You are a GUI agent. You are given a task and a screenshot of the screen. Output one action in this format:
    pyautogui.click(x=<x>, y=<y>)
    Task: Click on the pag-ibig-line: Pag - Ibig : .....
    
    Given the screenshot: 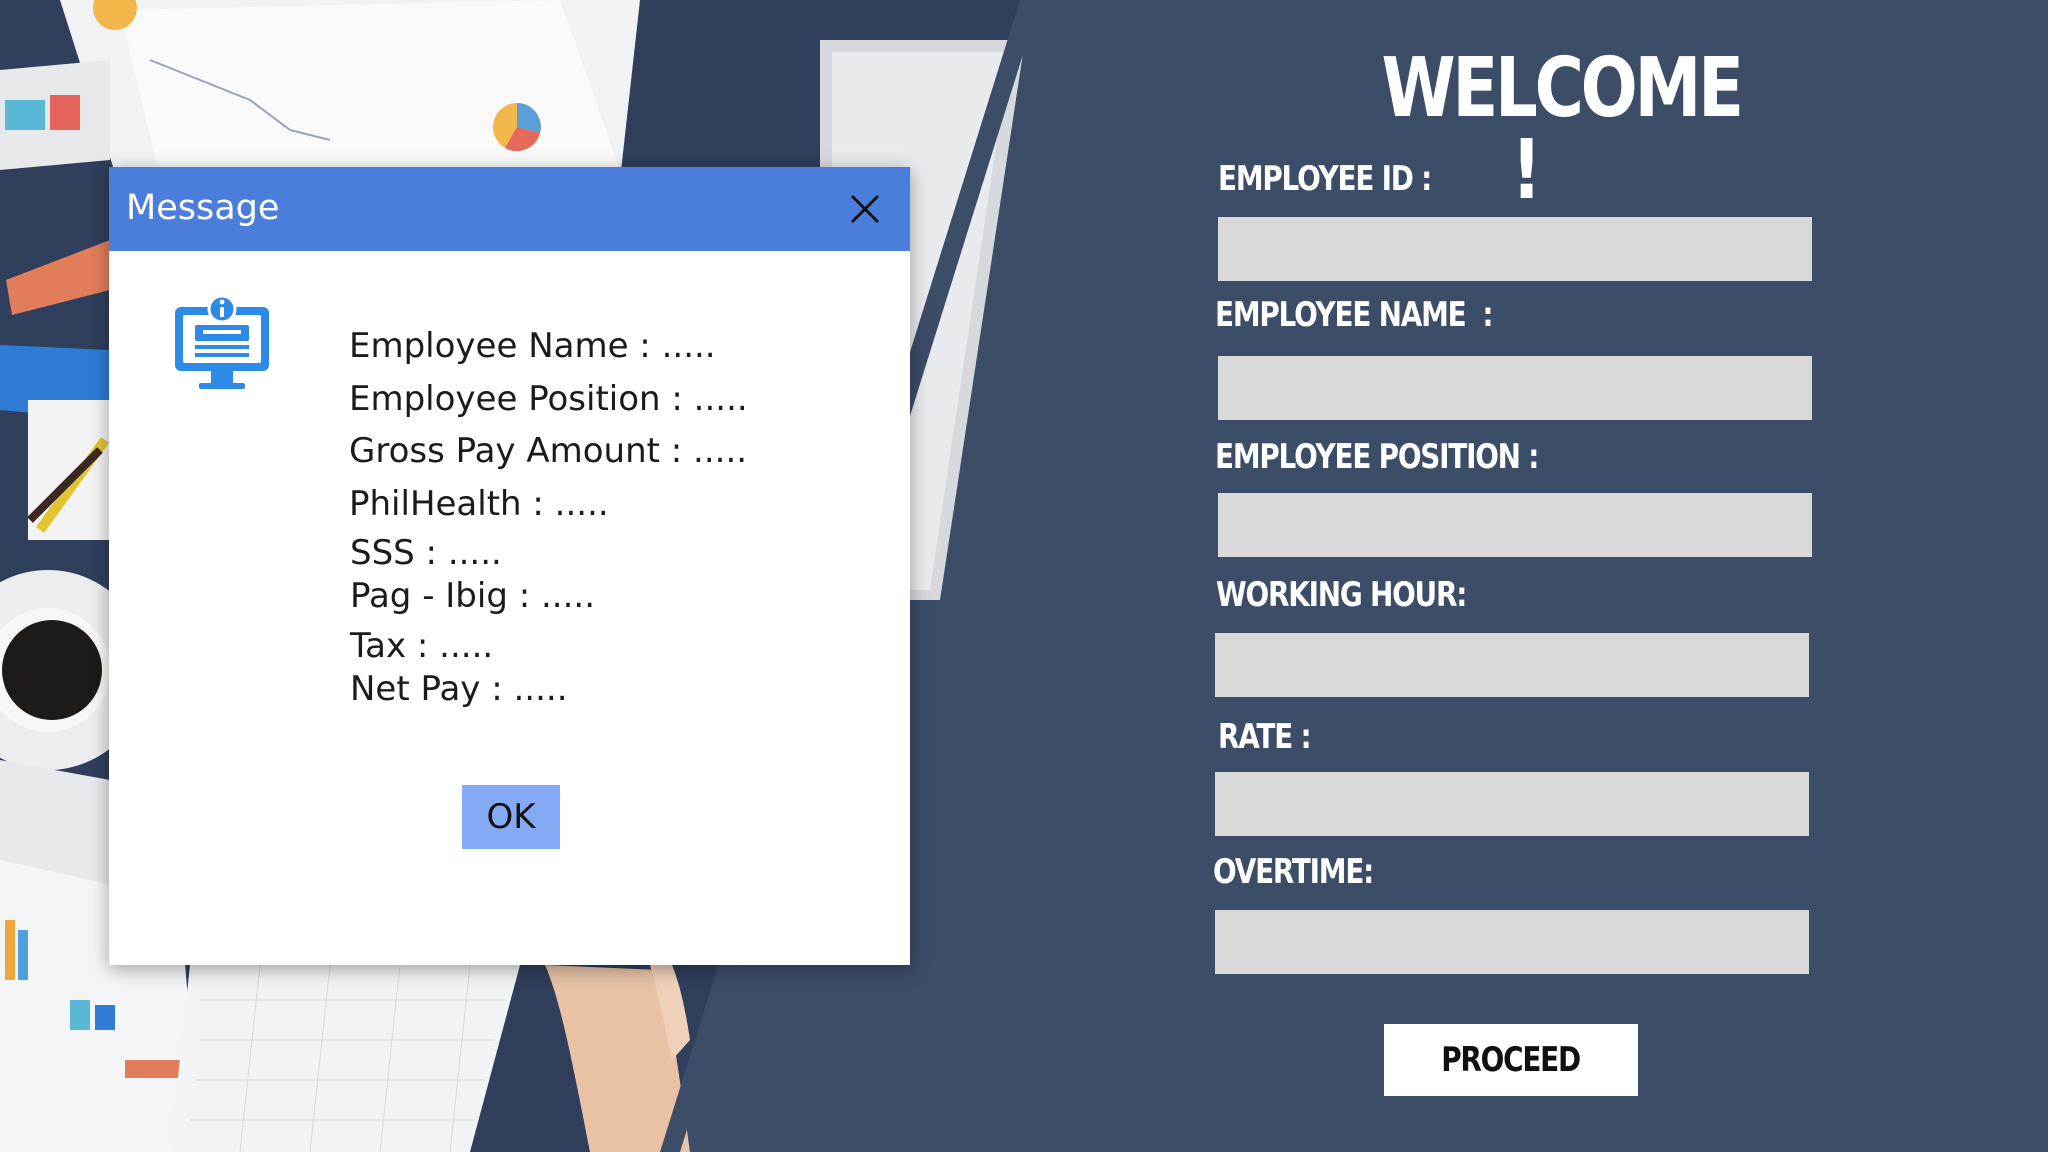 What is the action you would take?
    pyautogui.click(x=473, y=596)
    